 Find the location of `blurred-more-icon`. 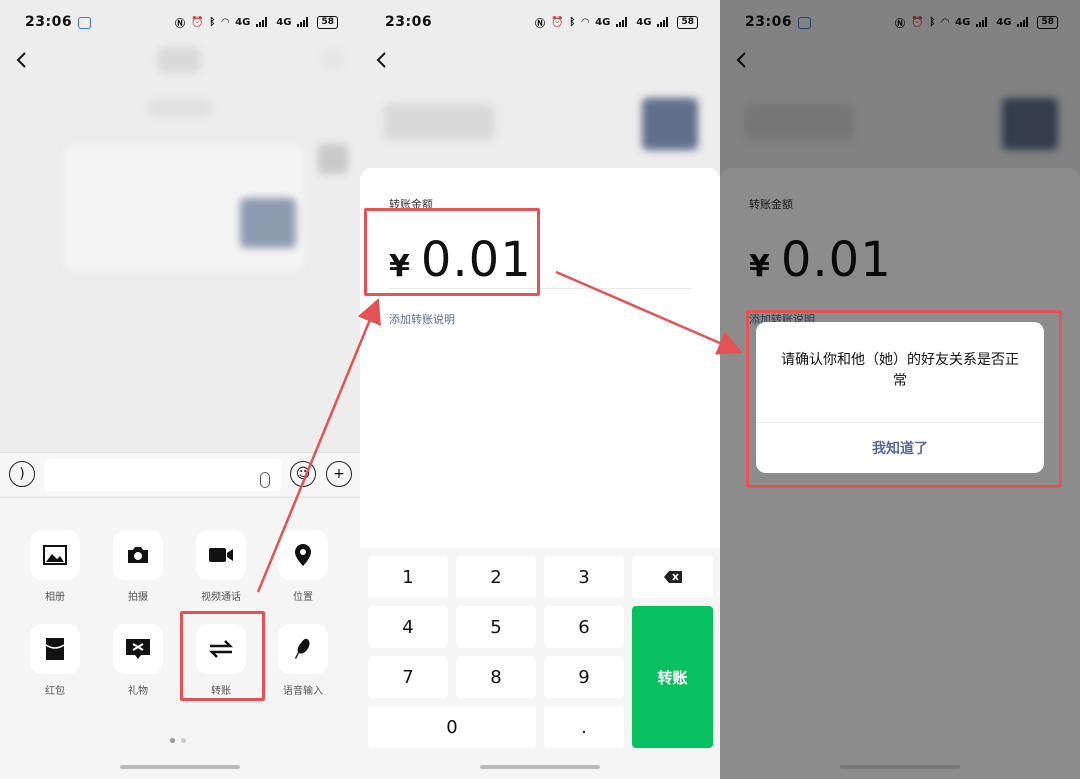

blurred-more-icon is located at coordinates (333, 59).